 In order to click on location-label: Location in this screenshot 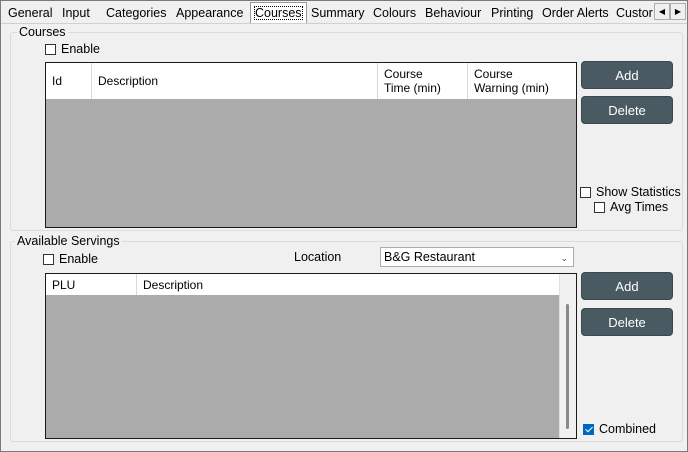, I will do `click(318, 257)`.